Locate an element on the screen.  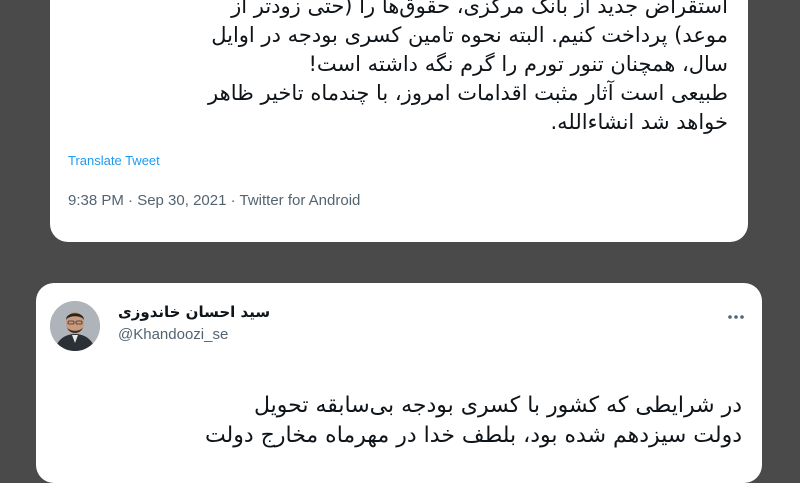
avatar-photo-icon is located at coordinates (75, 326).